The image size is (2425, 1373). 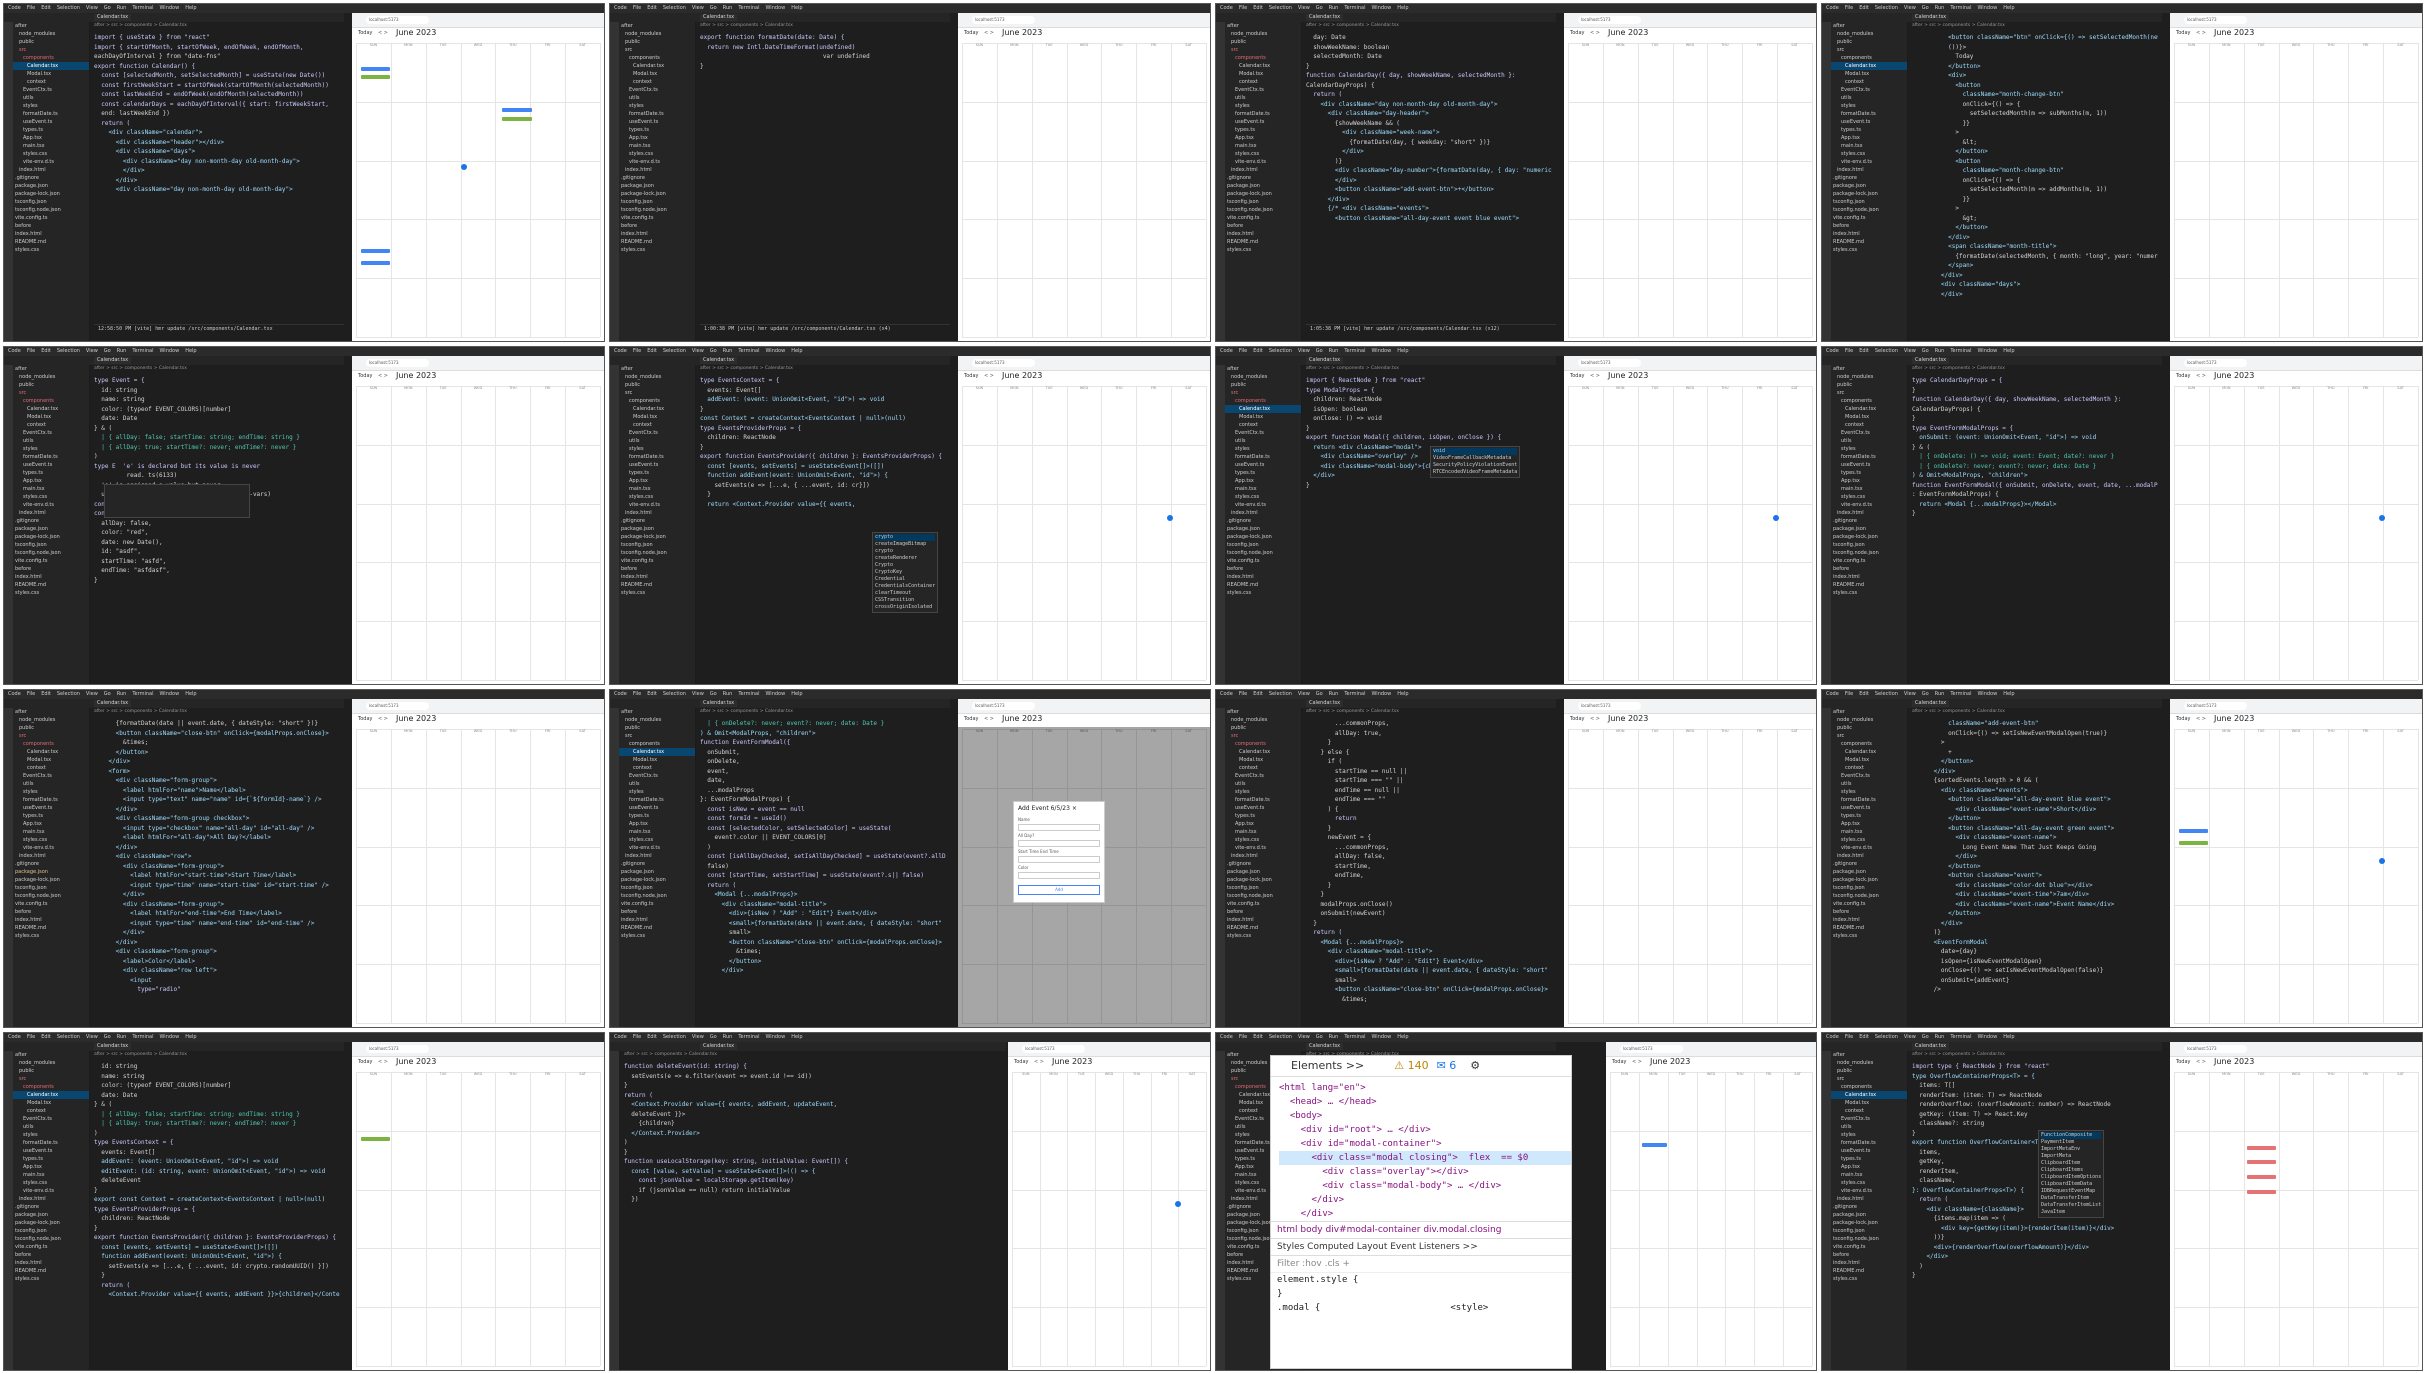 I want to click on gear-icon: ⚙, so click(x=1475, y=1065).